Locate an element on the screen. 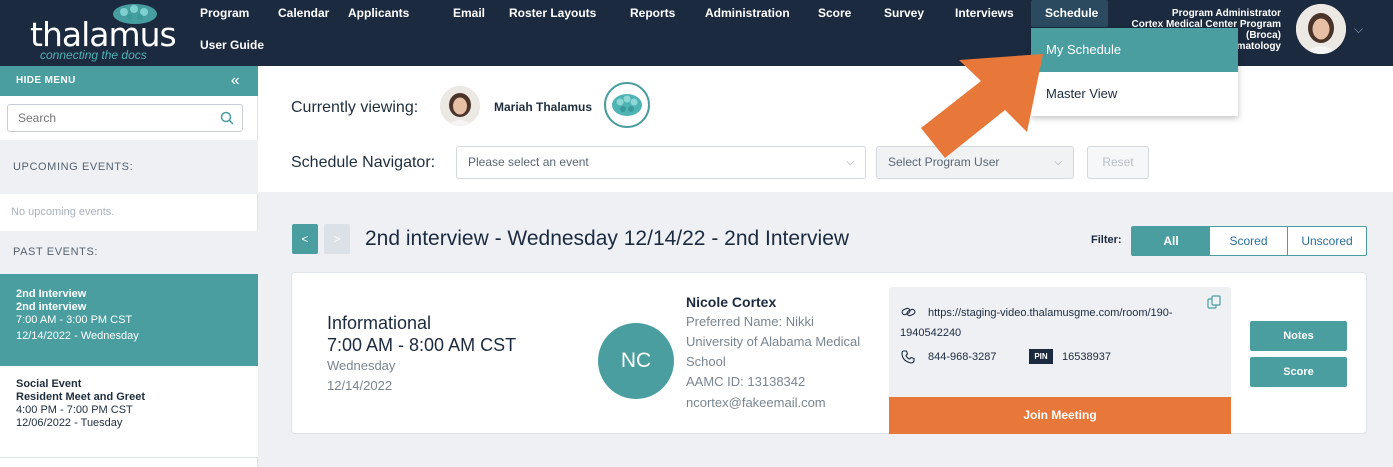 Image resolution: width=1393 pixels, height=467 pixels. notes-button: Notes is located at coordinates (1298, 336).